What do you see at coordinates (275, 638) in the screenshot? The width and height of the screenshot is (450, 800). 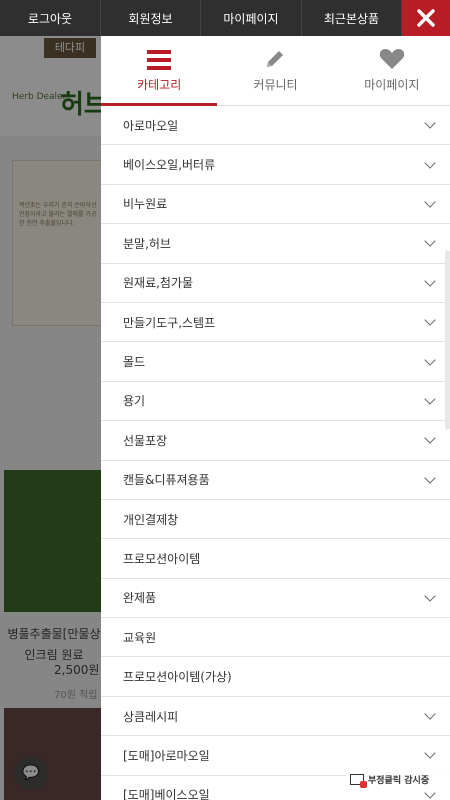 I see `category-item: 교육원` at bounding box center [275, 638].